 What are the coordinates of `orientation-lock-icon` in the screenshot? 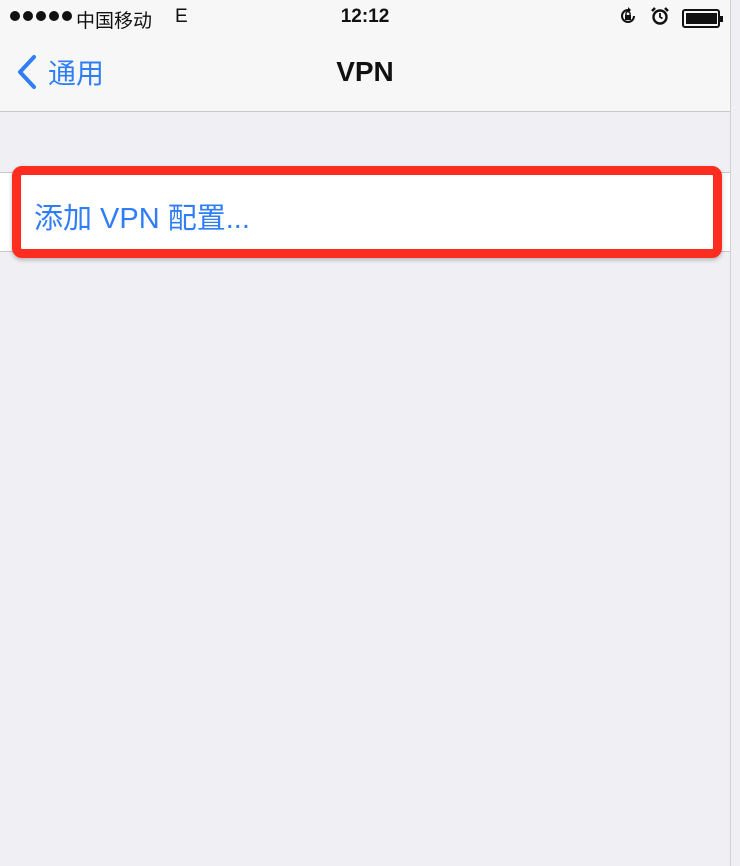 It's located at (628, 18).